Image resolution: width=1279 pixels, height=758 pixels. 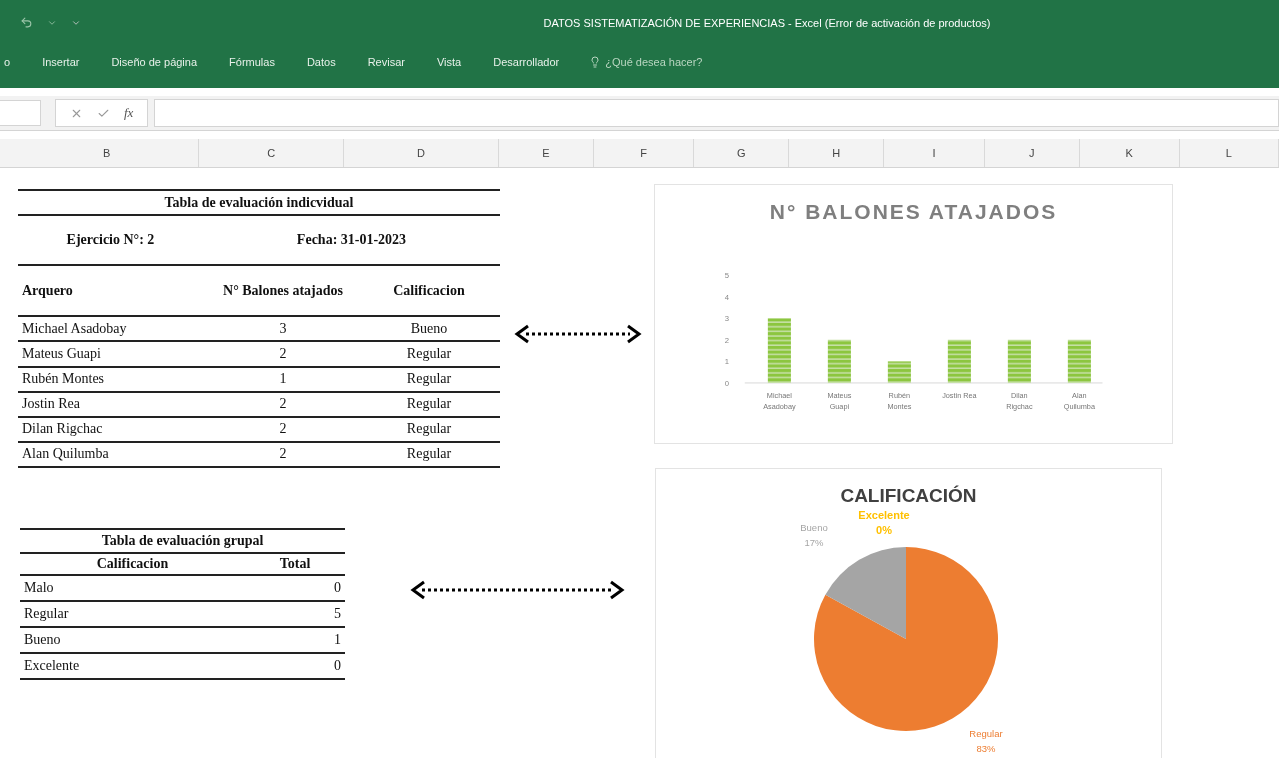 I want to click on column-heading: Arquero, so click(x=47, y=290).